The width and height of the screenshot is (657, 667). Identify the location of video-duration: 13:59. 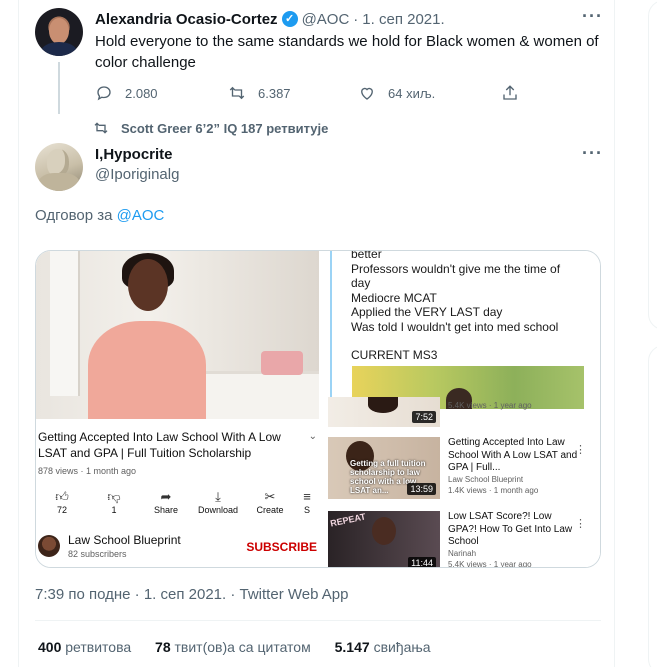
(421, 489).